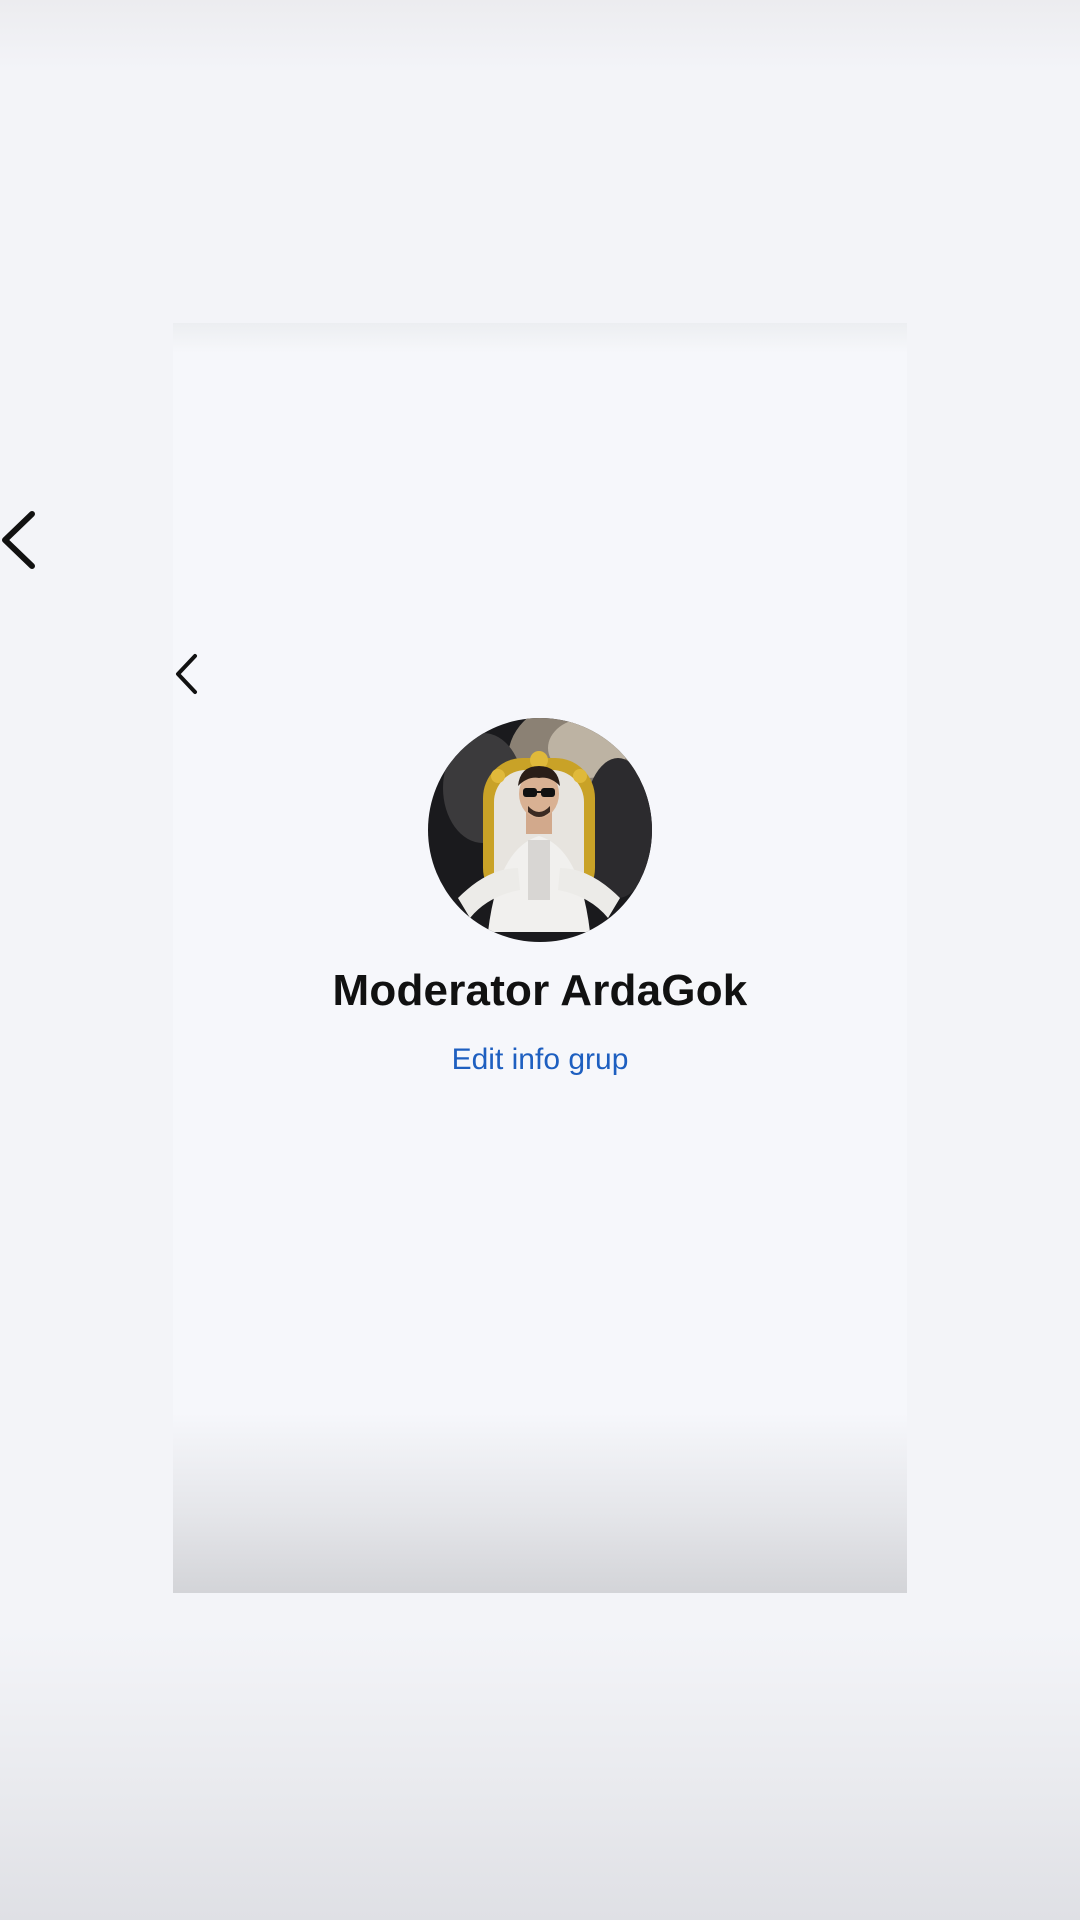  Describe the element at coordinates (540, 35) in the screenshot. I see `top-fade` at that location.